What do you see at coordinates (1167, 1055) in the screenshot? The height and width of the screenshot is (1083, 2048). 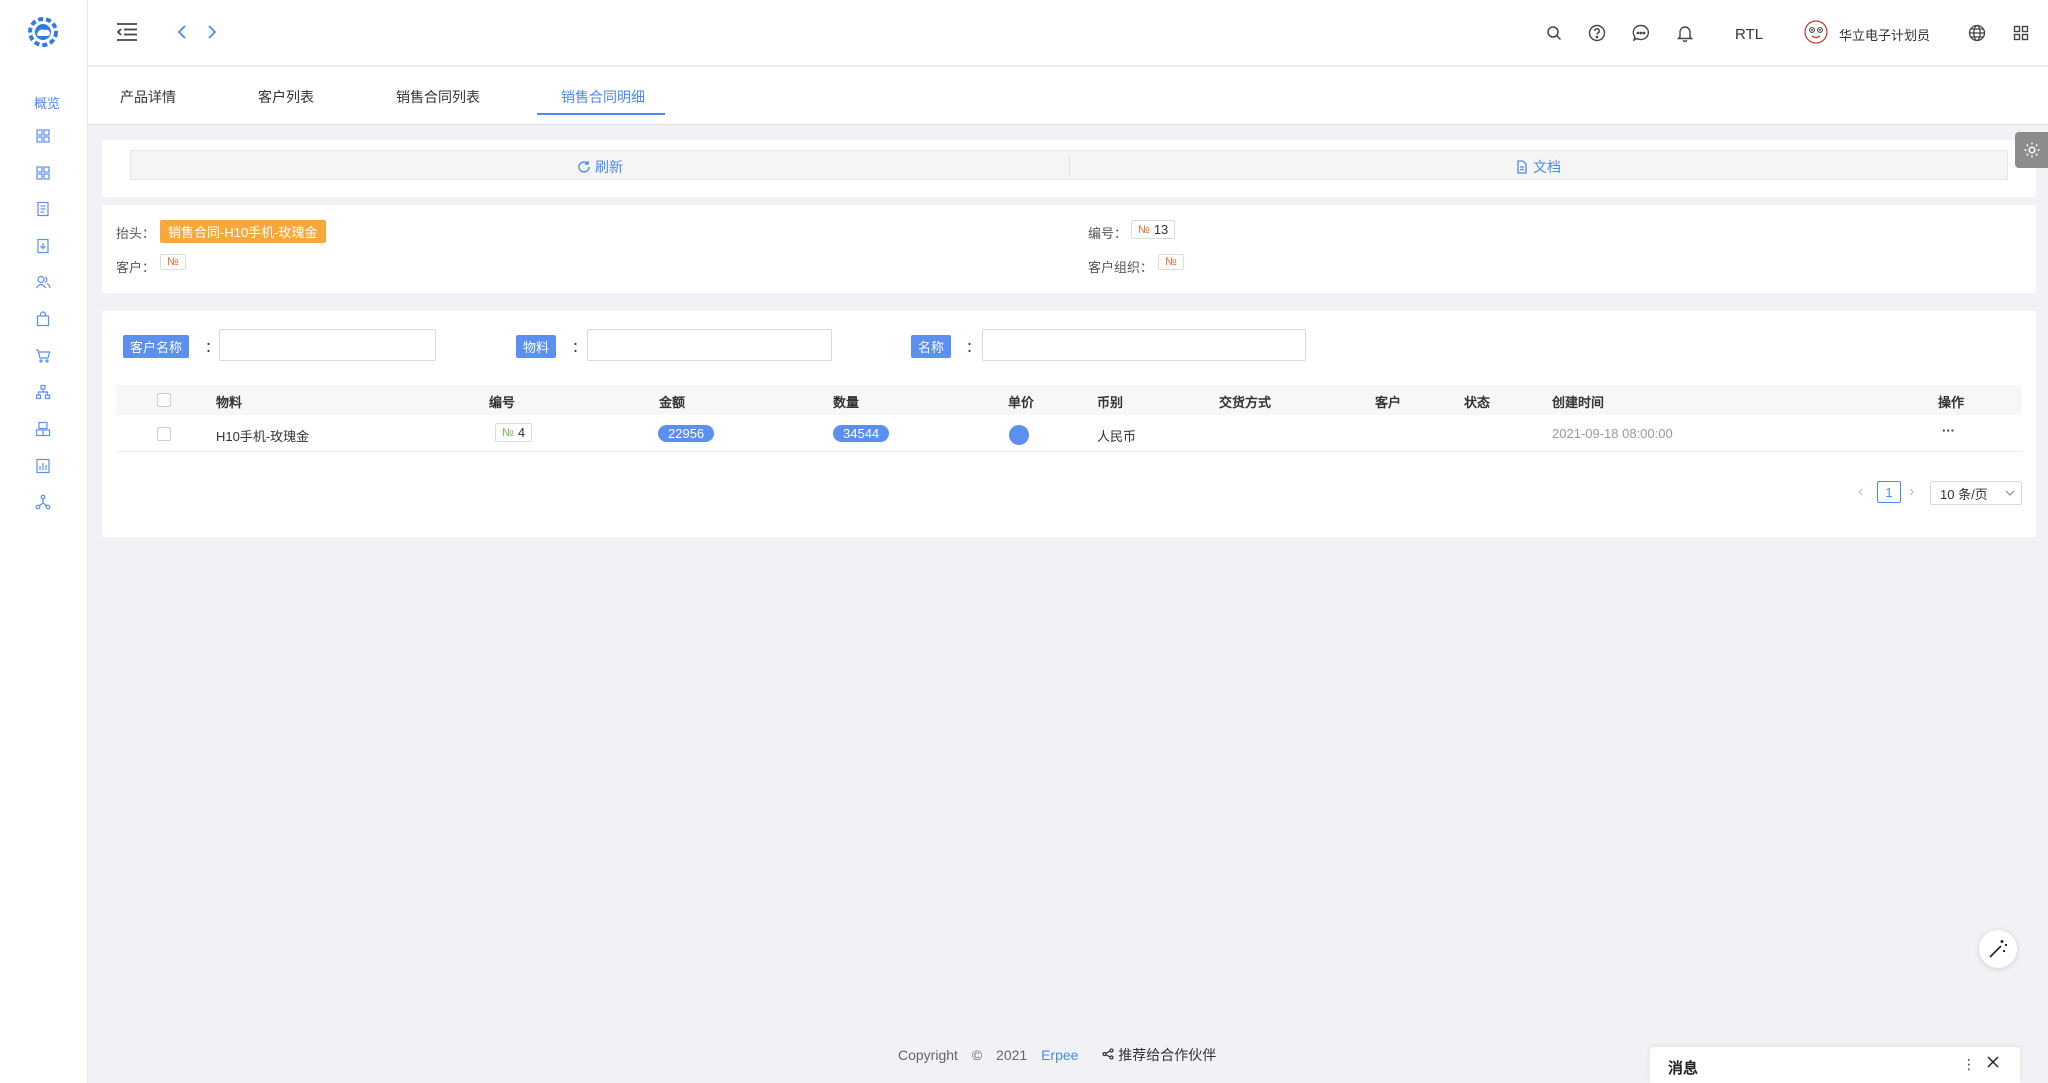 I see `recommend-label: 推荐给合作伙伴` at bounding box center [1167, 1055].